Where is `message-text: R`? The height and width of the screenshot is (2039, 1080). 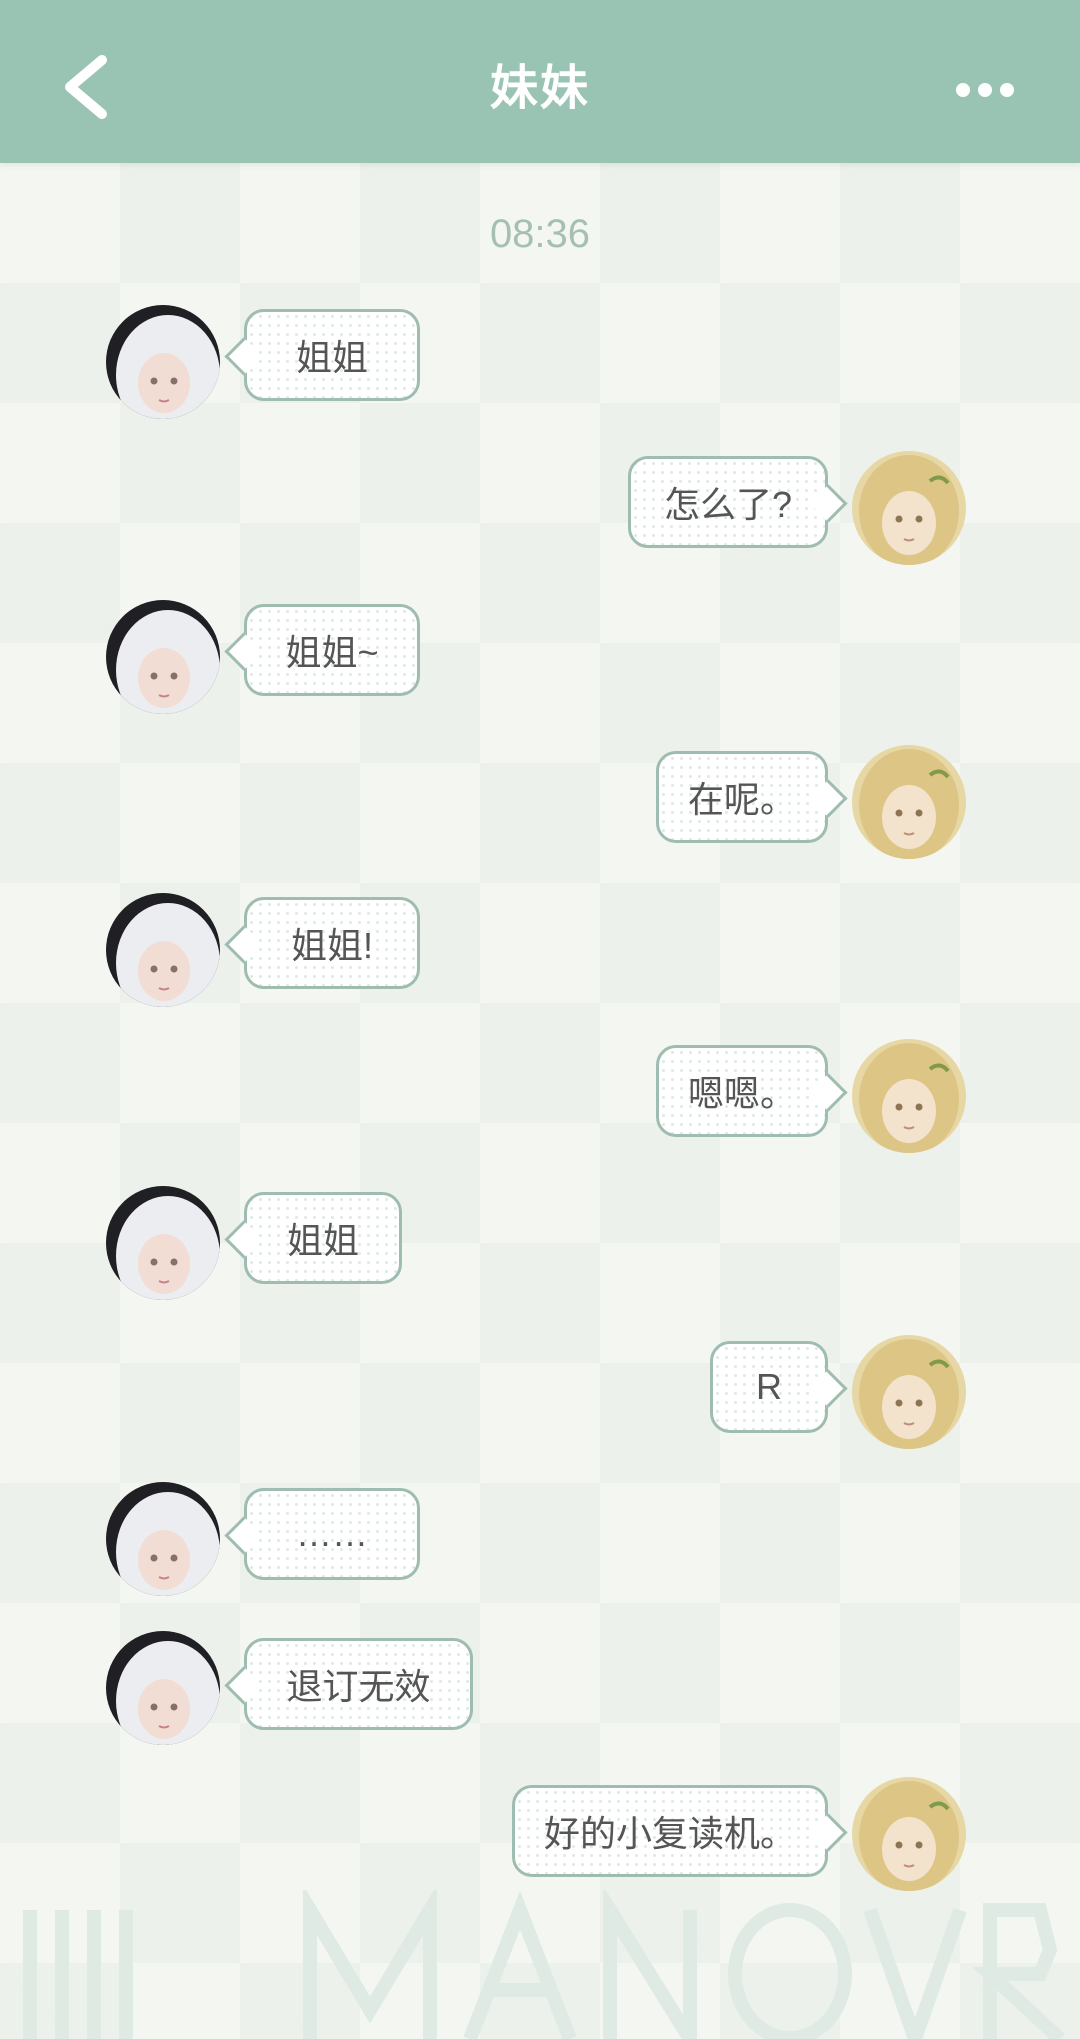 message-text: R is located at coordinates (769, 1386).